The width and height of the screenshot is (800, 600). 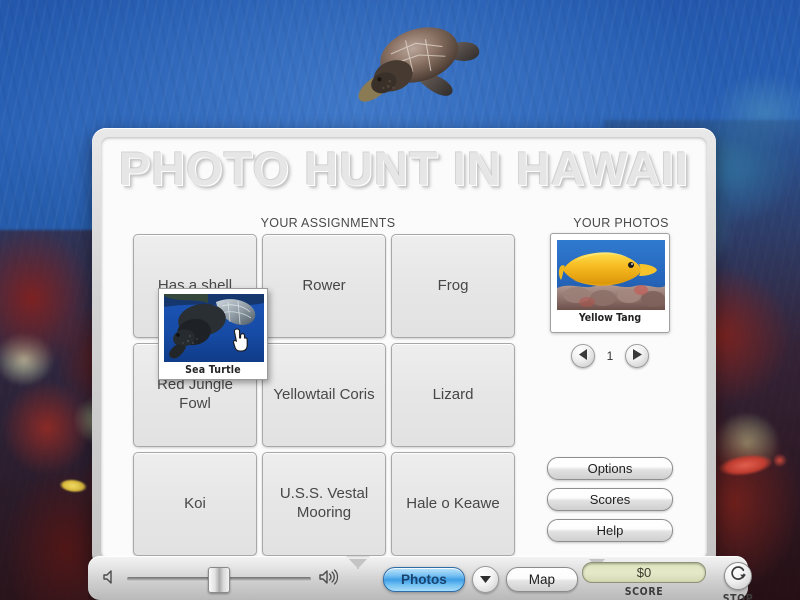 I want to click on speaker-loud-icon, so click(x=329, y=579).